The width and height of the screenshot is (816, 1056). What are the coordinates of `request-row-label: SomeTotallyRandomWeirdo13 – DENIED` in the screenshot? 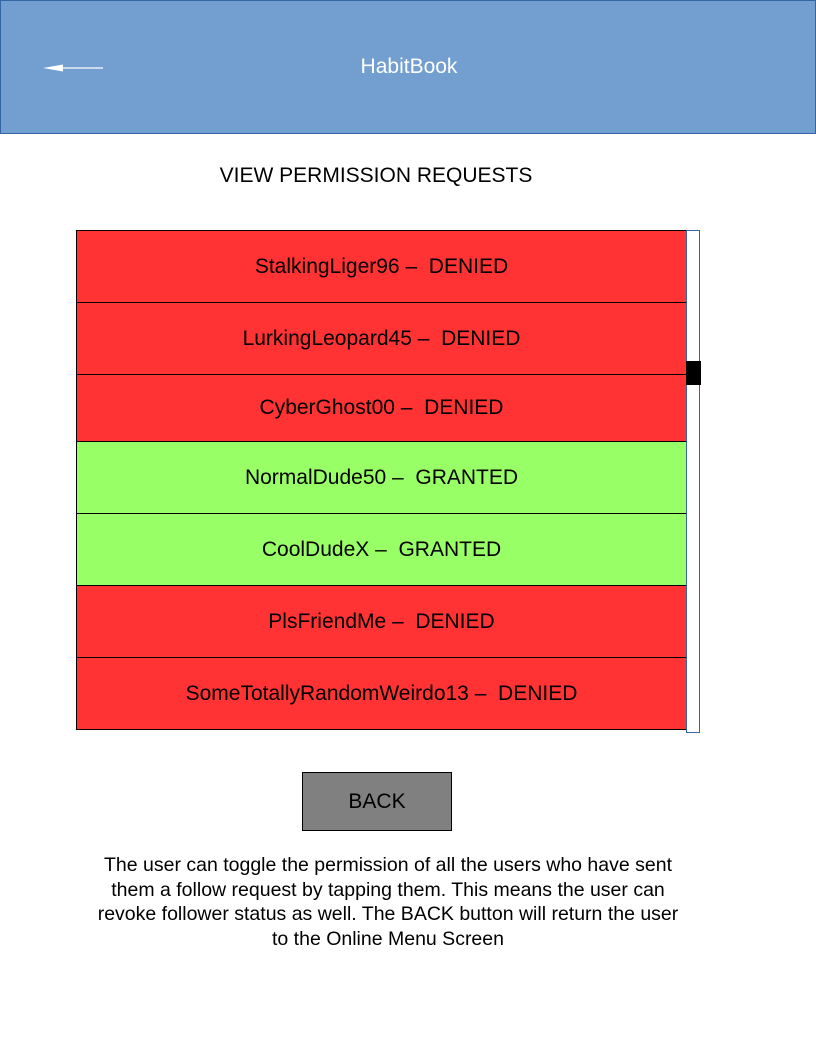 It's located at (381, 693).